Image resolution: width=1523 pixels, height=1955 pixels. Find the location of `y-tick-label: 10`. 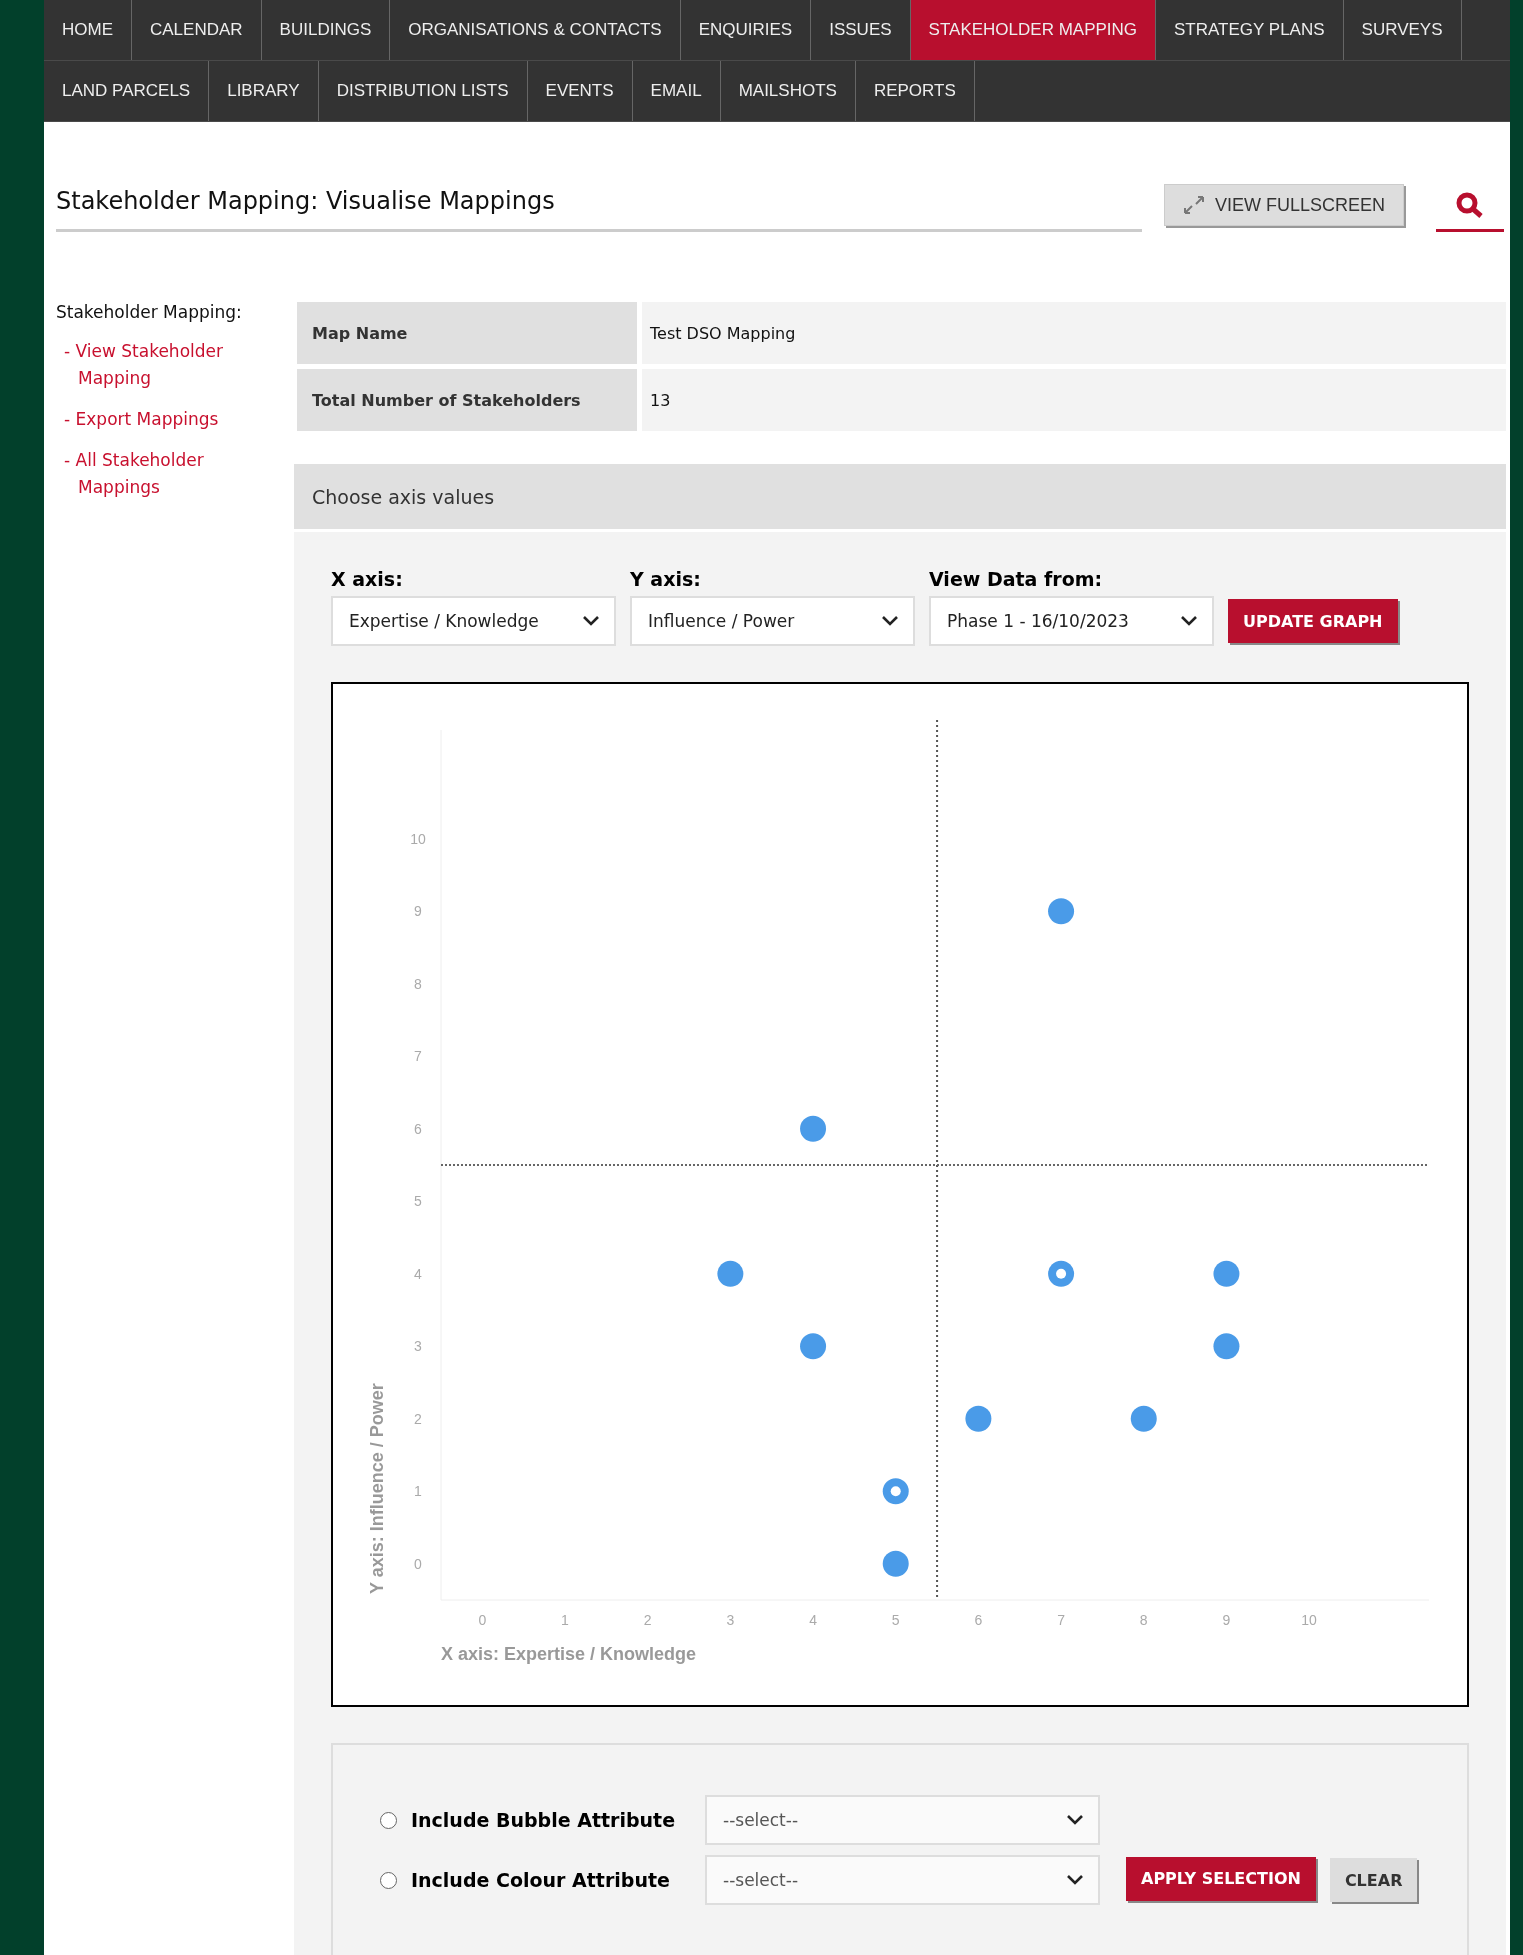

y-tick-label: 10 is located at coordinates (418, 838).